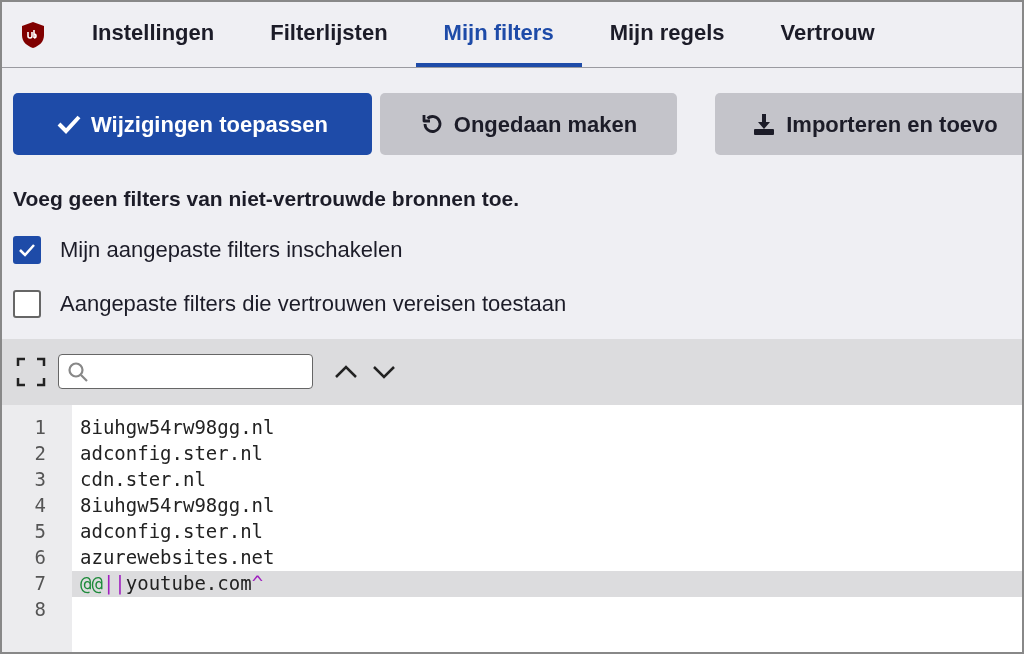 The height and width of the screenshot is (654, 1024). Describe the element at coordinates (528, 124) in the screenshot. I see `undo-button: Ongedaan maken` at that location.